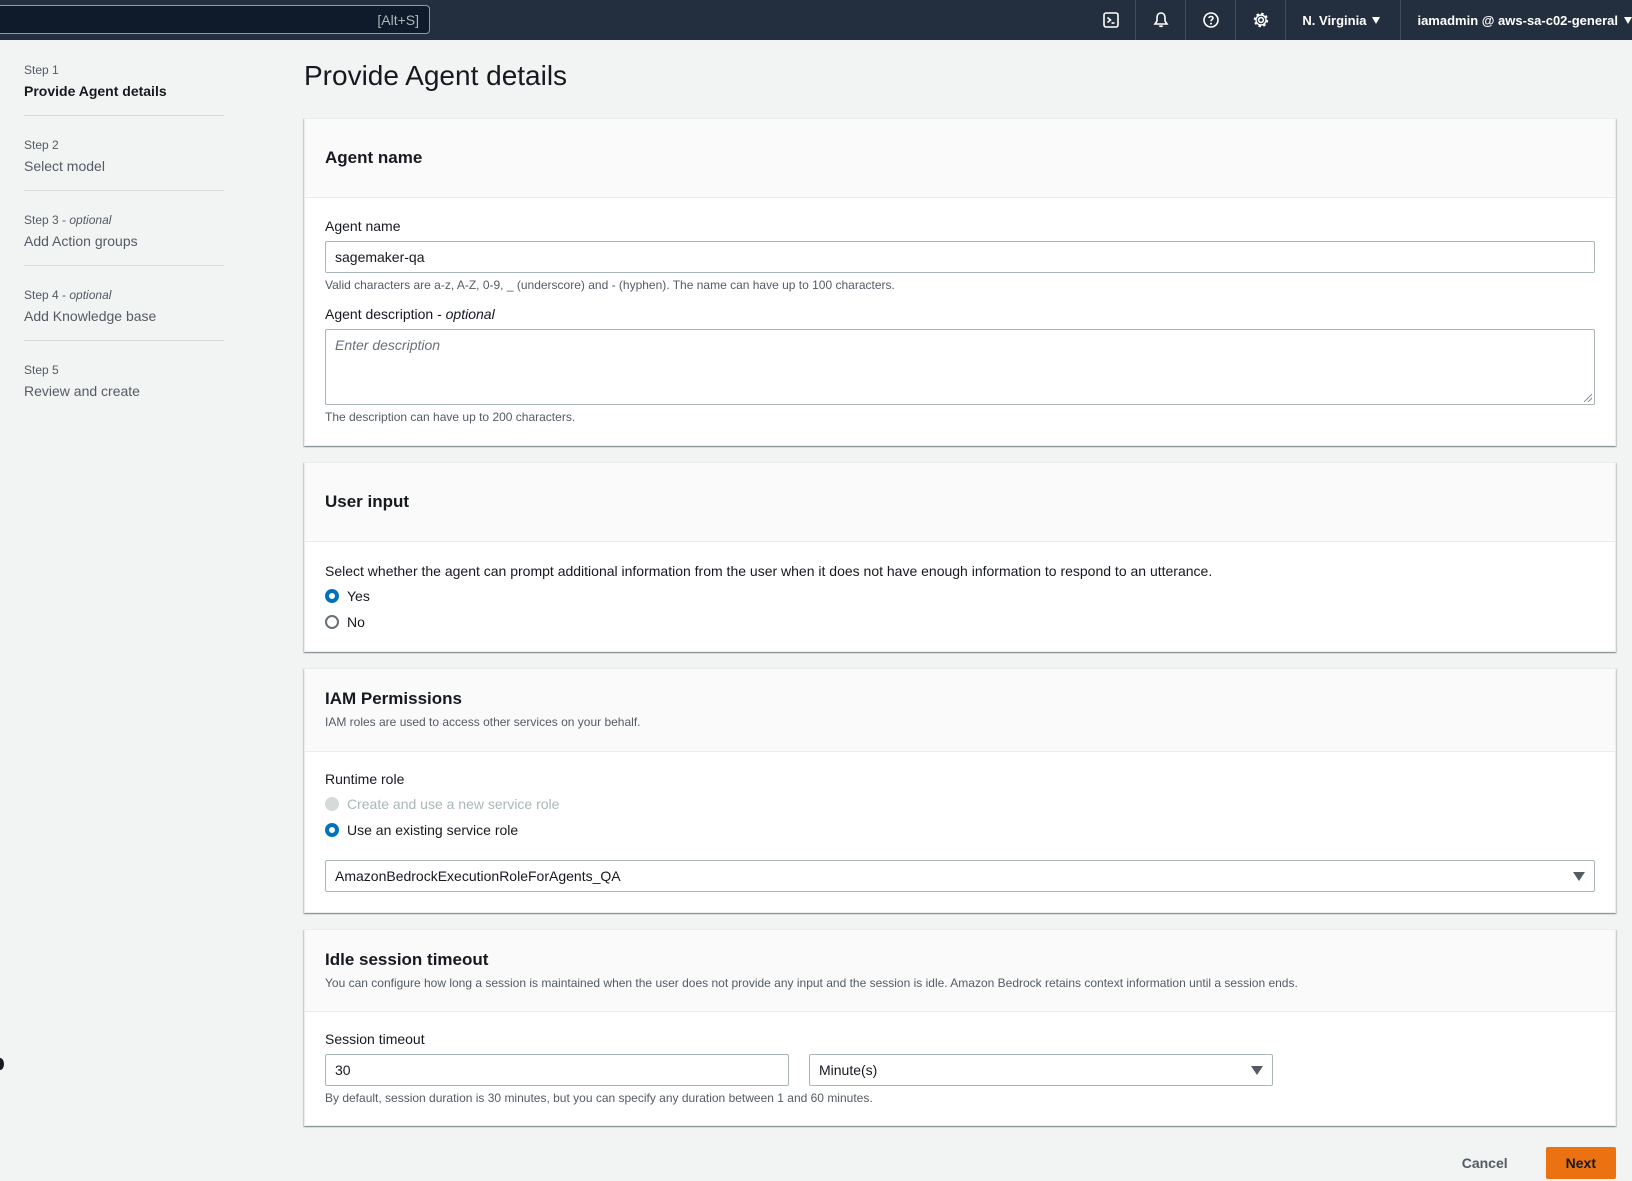 This screenshot has width=1632, height=1181. Describe the element at coordinates (68, 220) in the screenshot. I see `step-number: Step 3 - optional` at that location.